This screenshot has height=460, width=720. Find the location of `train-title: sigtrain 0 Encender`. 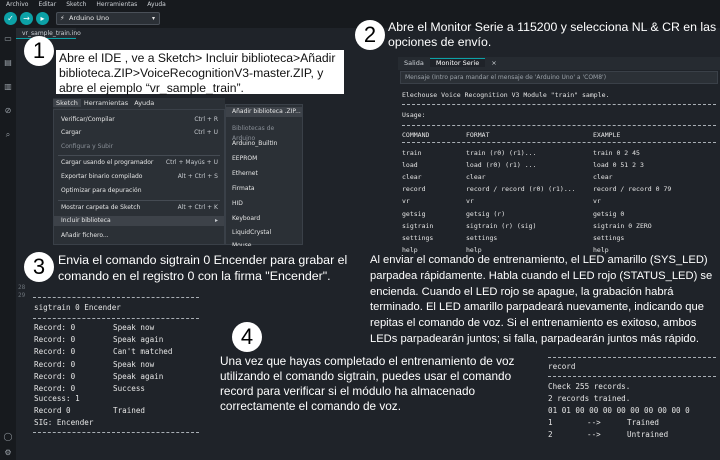

train-title: sigtrain 0 Encender is located at coordinates (77, 307).